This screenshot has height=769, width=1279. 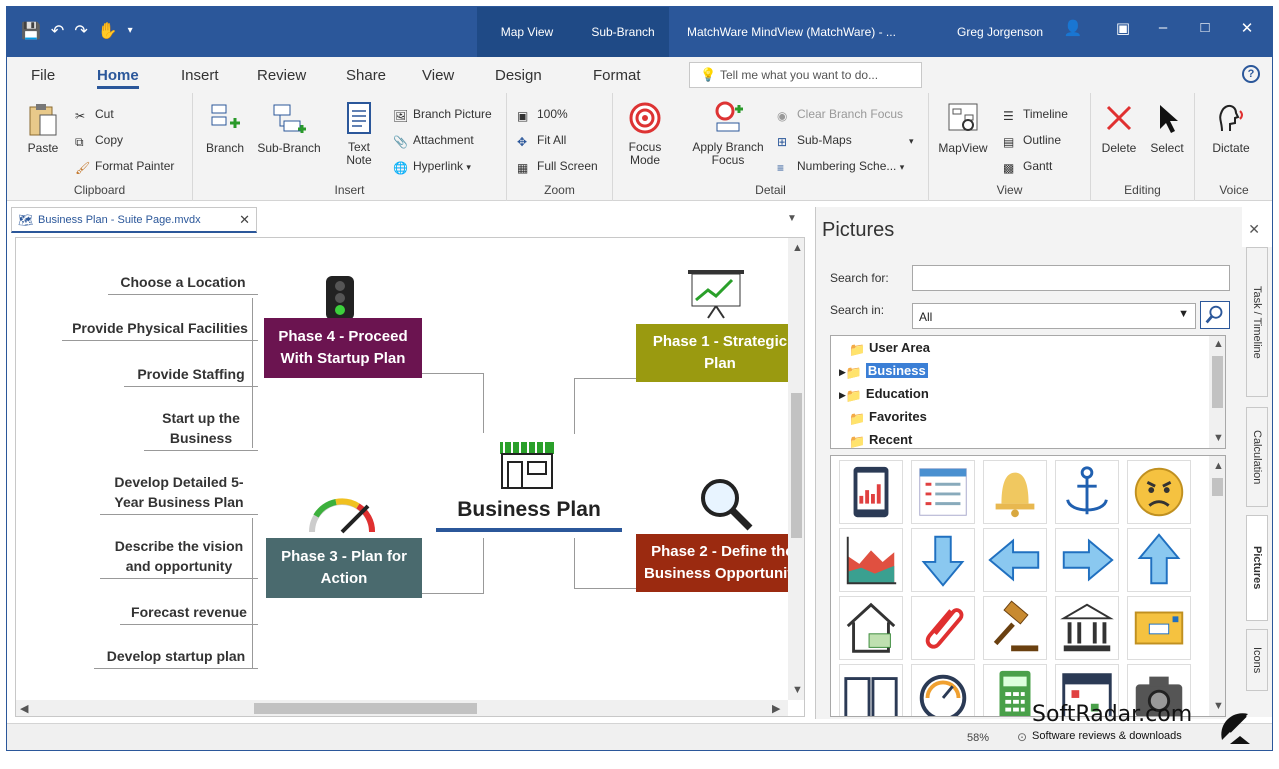 What do you see at coordinates (1163, 27) in the screenshot?
I see `minimize-icon: –` at bounding box center [1163, 27].